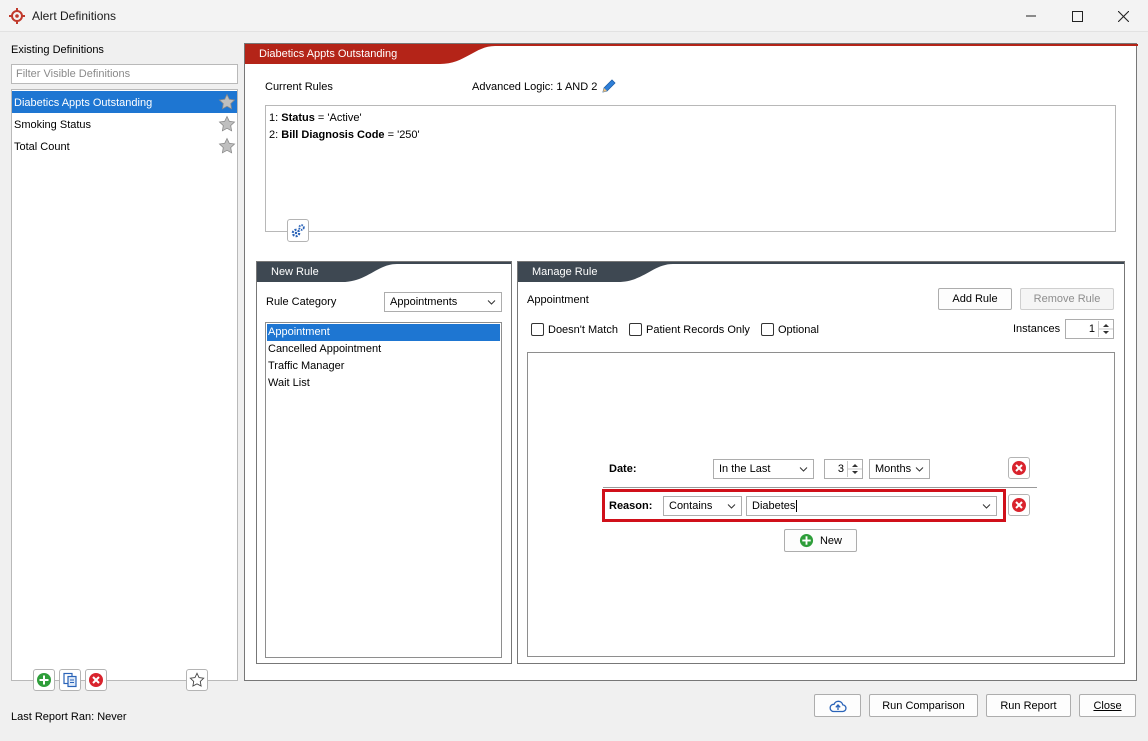 Image resolution: width=1148 pixels, height=741 pixels. Describe the element at coordinates (843, 469) in the screenshot. I see `date-amount-stepper: 3` at that location.